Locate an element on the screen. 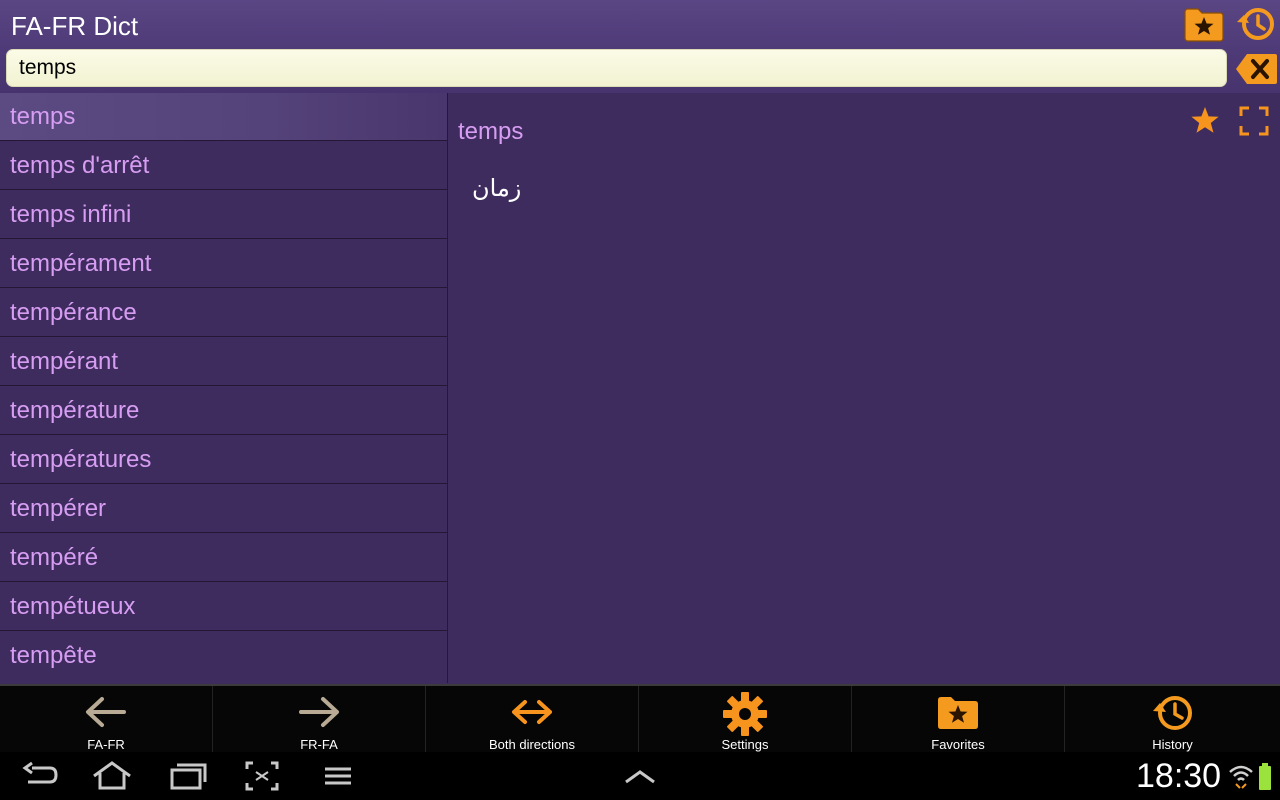 The image size is (1280, 800). fr-fa-label: FR-FA is located at coordinates (319, 744).